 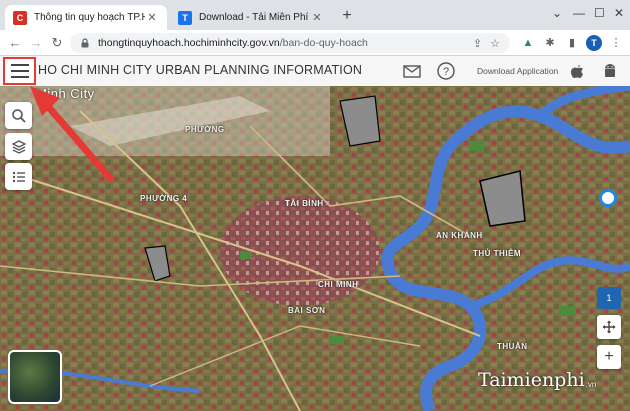 What do you see at coordinates (72, 134) in the screenshot?
I see `annotation-arrow` at bounding box center [72, 134].